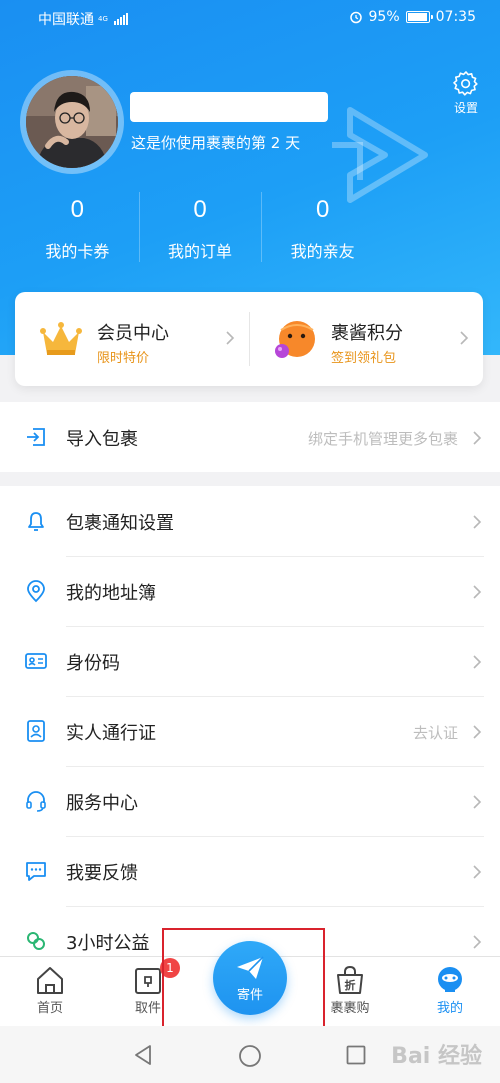 The image size is (500, 1083). I want to click on stat-orders: 0 我的订单, so click(200, 233).